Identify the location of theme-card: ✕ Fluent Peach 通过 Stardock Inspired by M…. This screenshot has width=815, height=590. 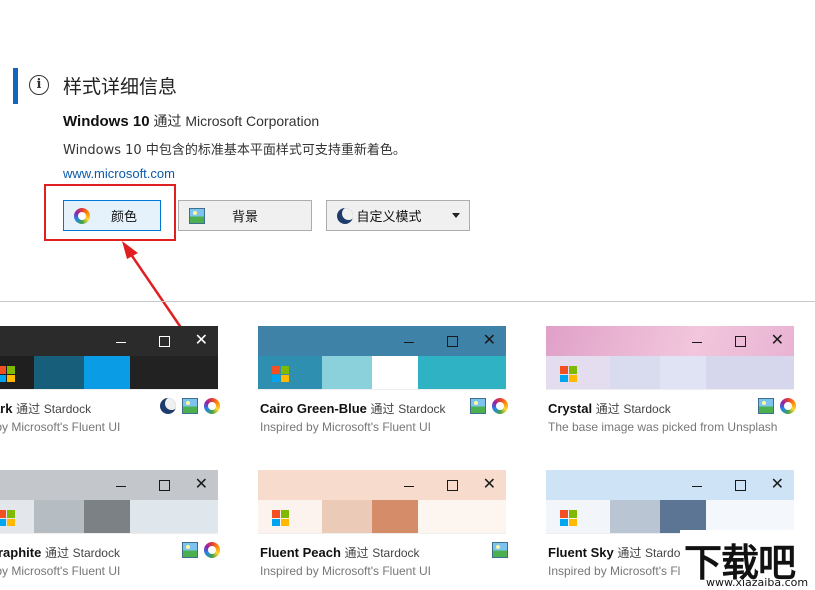
(383, 528).